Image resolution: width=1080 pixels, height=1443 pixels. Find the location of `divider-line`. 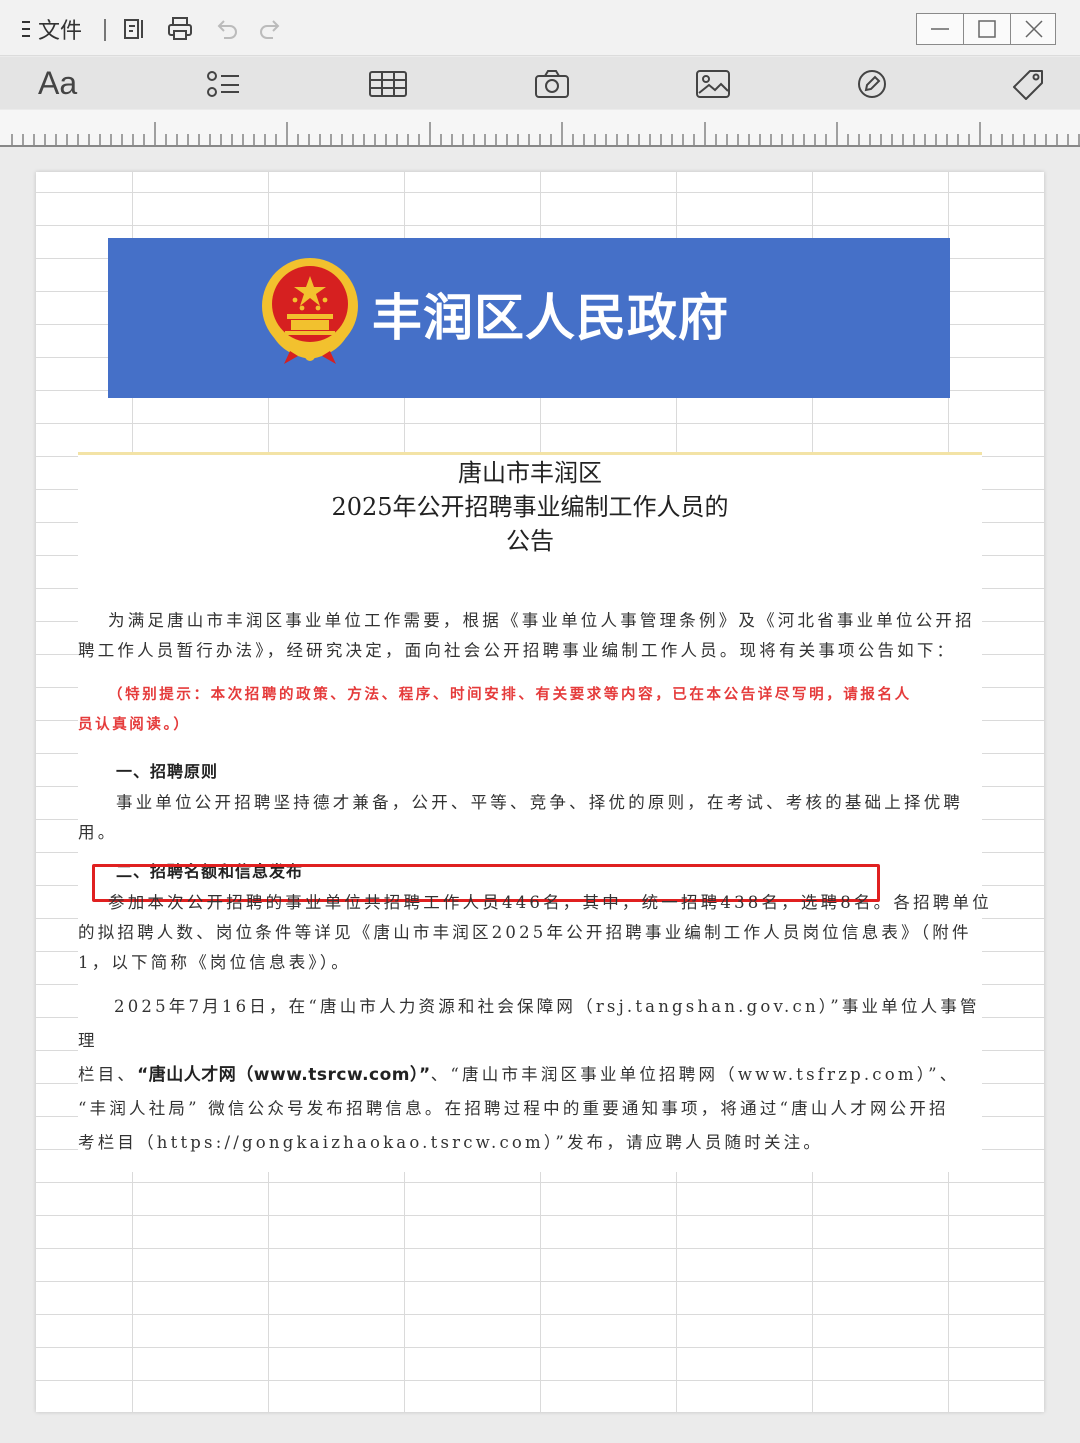

divider-line is located at coordinates (530, 453).